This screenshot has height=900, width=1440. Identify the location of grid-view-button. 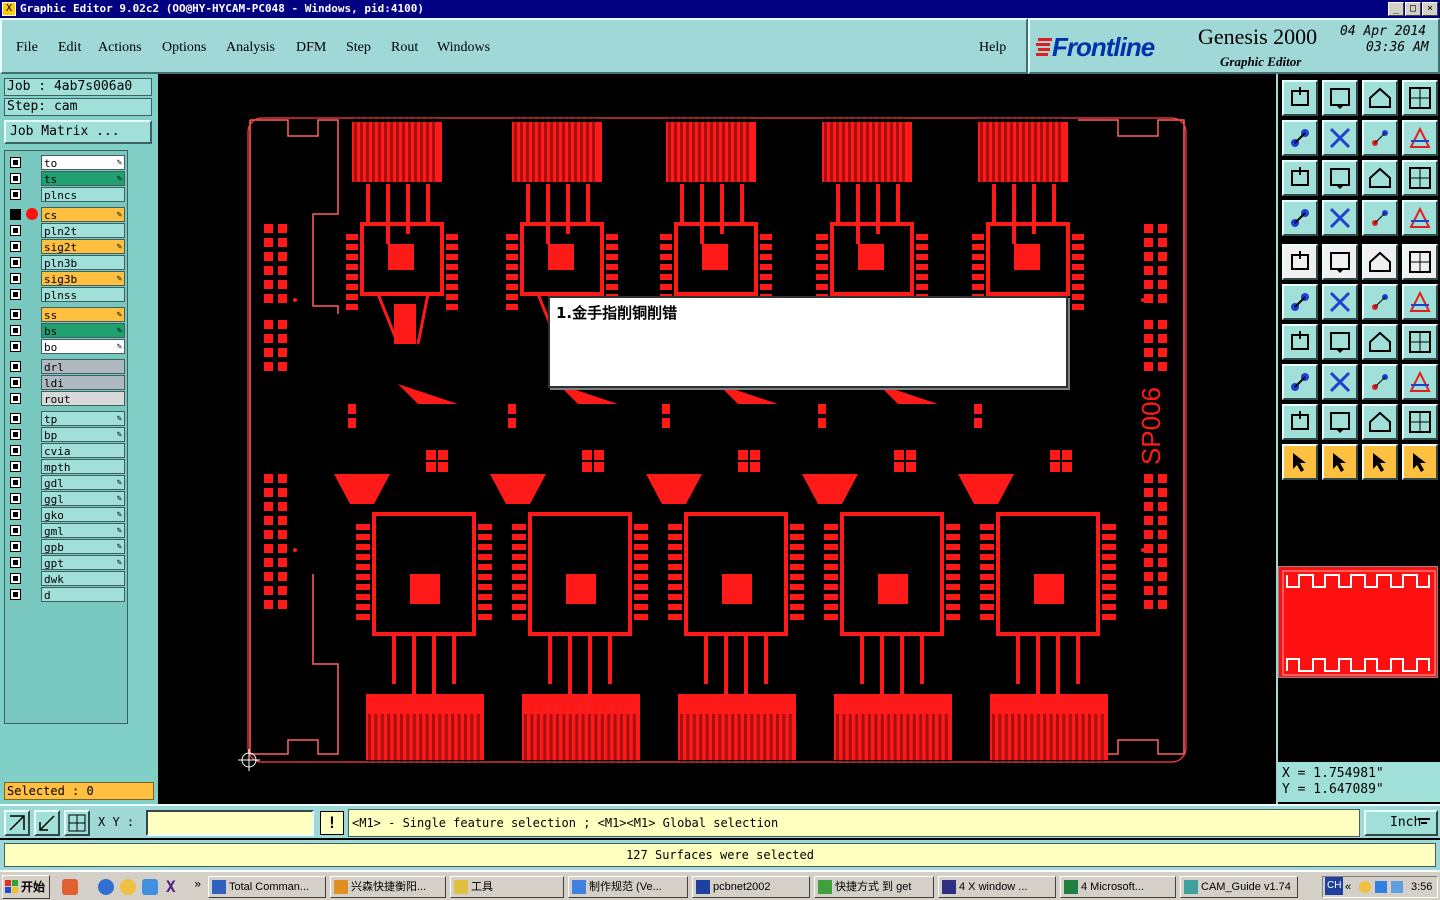
(1340, 218).